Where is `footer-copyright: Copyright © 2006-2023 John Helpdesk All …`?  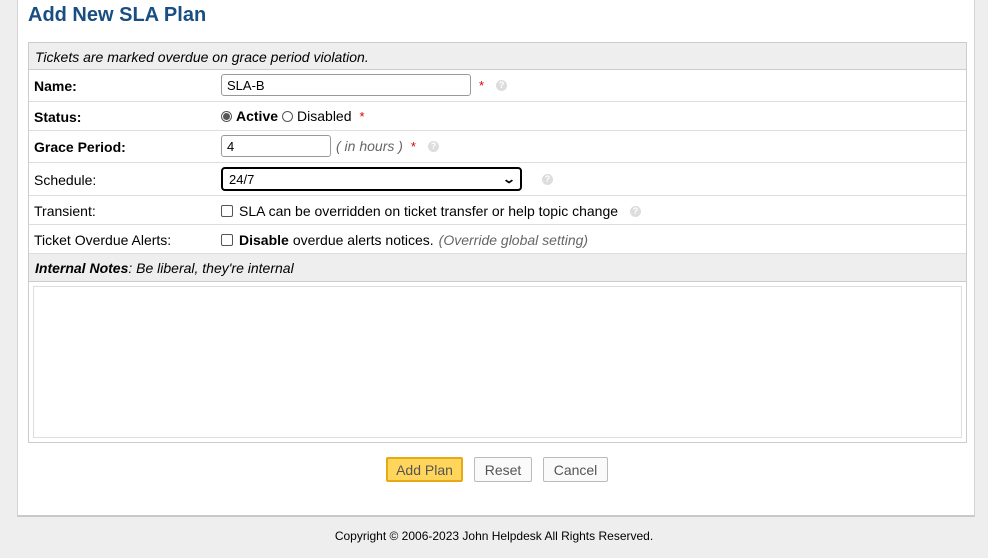 footer-copyright: Copyright © 2006-2023 John Helpdesk All … is located at coordinates (494, 536).